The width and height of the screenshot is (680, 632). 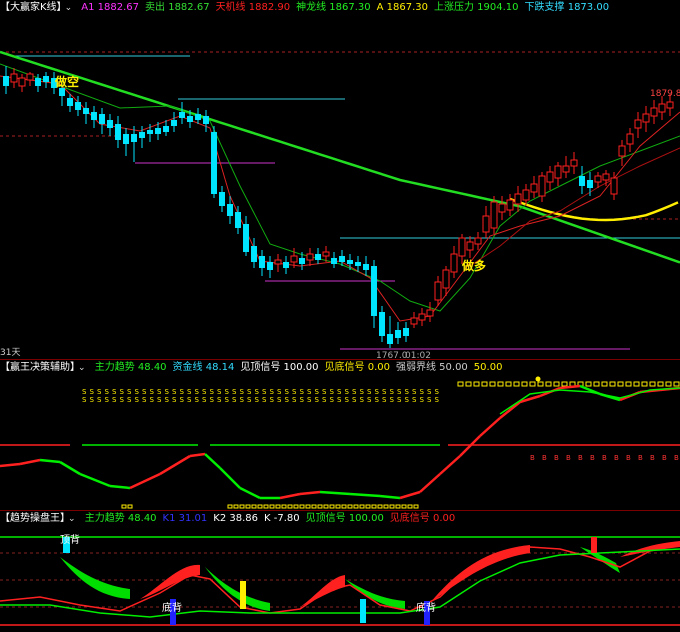 I want to click on sub2-title: 【趋势操盘王】, so click(x=35, y=518).